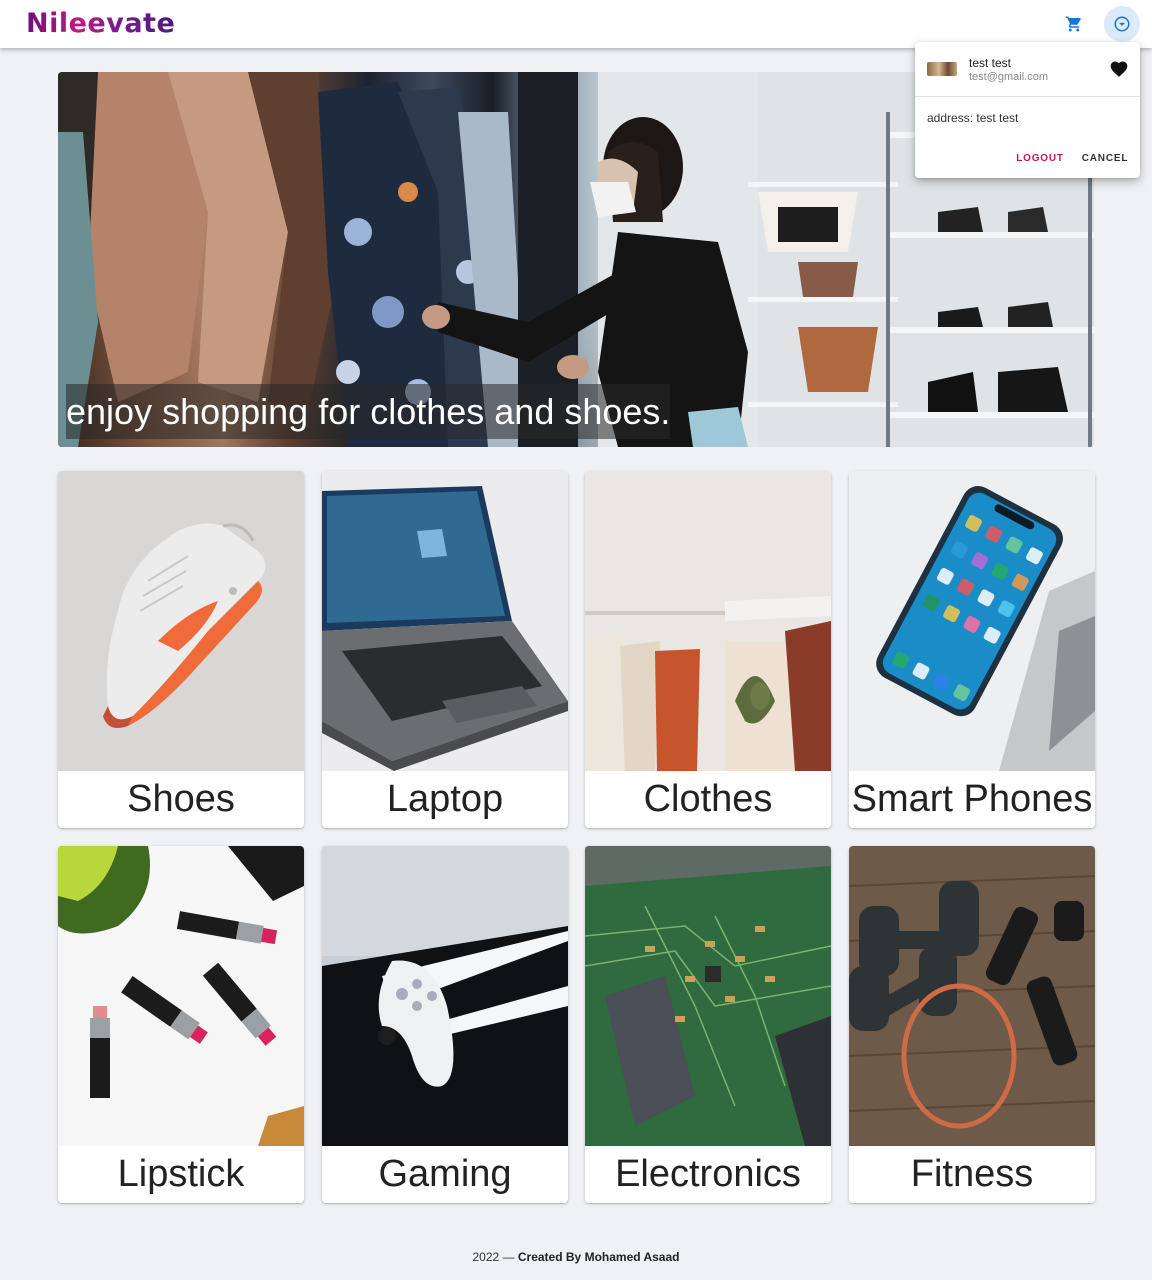 The width and height of the screenshot is (1152, 1280). Describe the element at coordinates (1027, 96) in the screenshot. I see `divider` at that location.